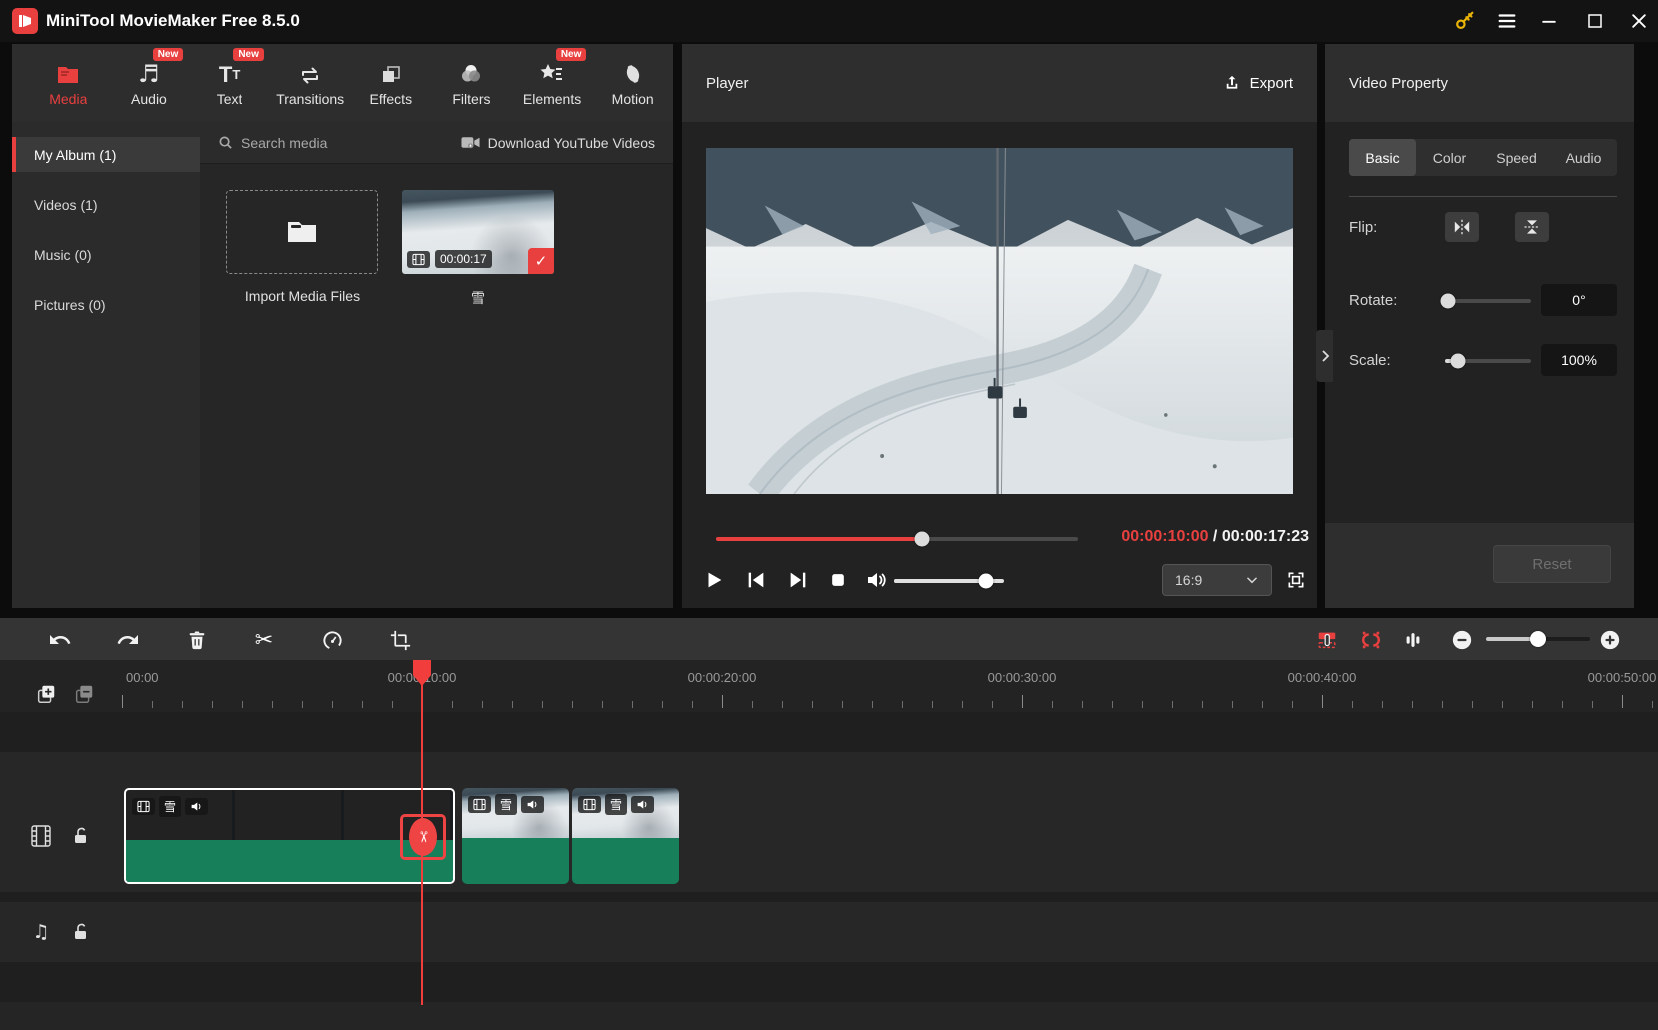  Describe the element at coordinates (81, 836) in the screenshot. I see `video-track-lock-icon` at that location.